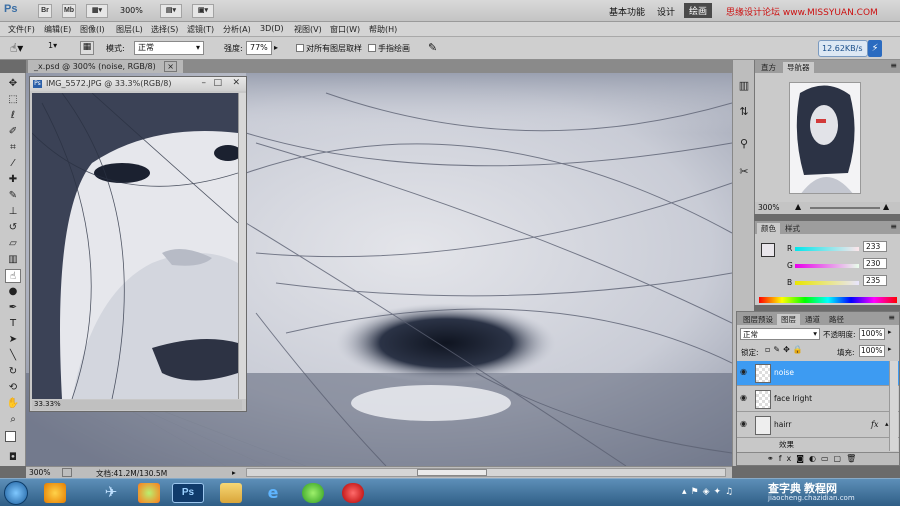  I want to click on hand-tool-icon: ✋, so click(13, 404).